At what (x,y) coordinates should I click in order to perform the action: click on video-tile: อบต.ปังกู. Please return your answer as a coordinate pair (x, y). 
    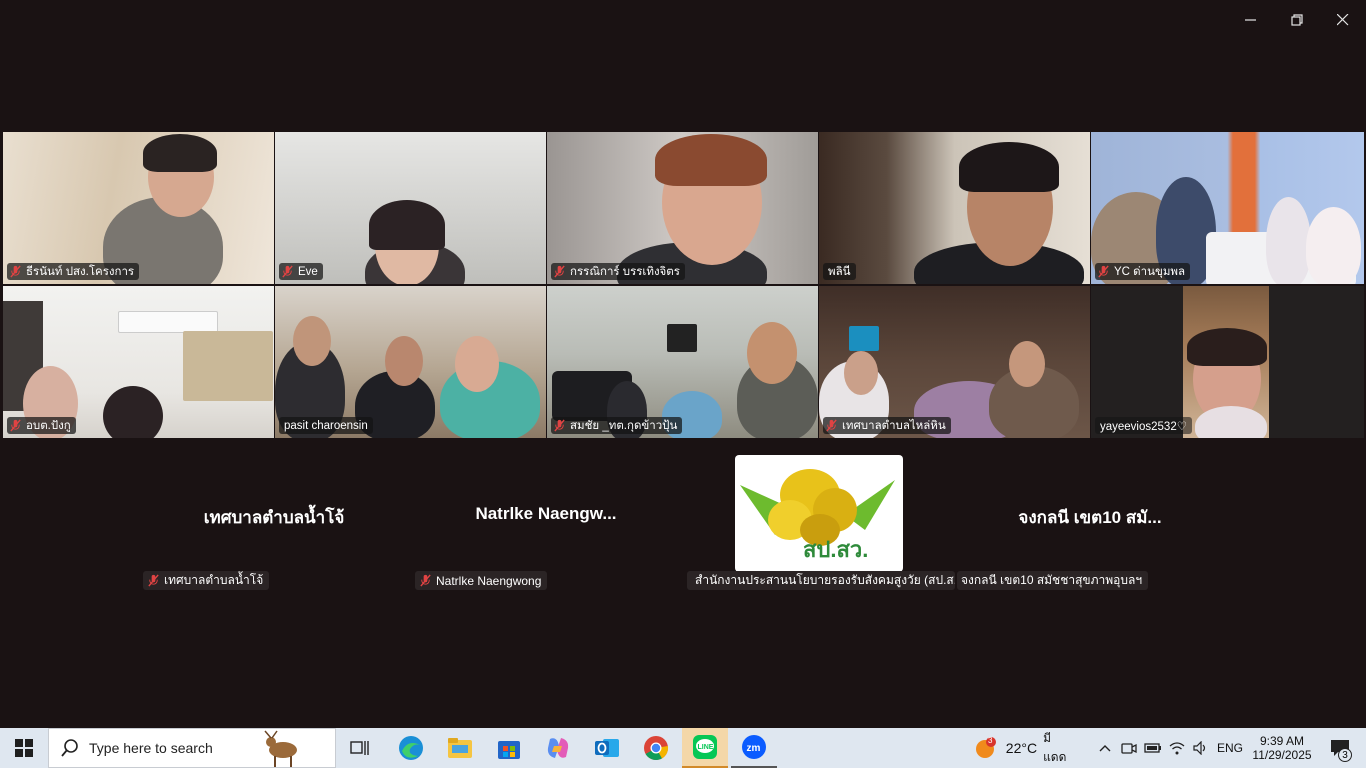
    Looking at the image, I should click on (138, 362).